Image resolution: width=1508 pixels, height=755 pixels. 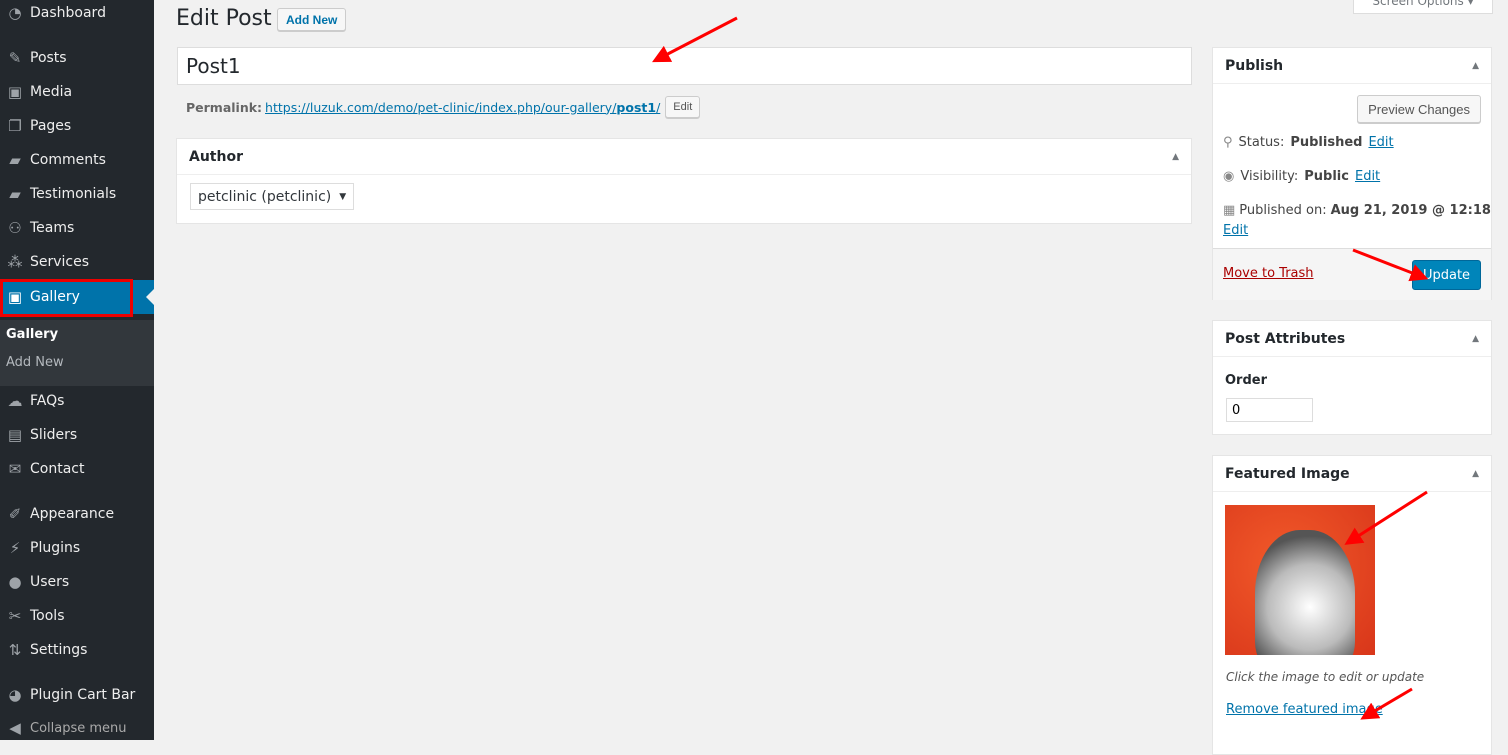 What do you see at coordinates (1386, 517) in the screenshot?
I see `arrow-to-image` at bounding box center [1386, 517].